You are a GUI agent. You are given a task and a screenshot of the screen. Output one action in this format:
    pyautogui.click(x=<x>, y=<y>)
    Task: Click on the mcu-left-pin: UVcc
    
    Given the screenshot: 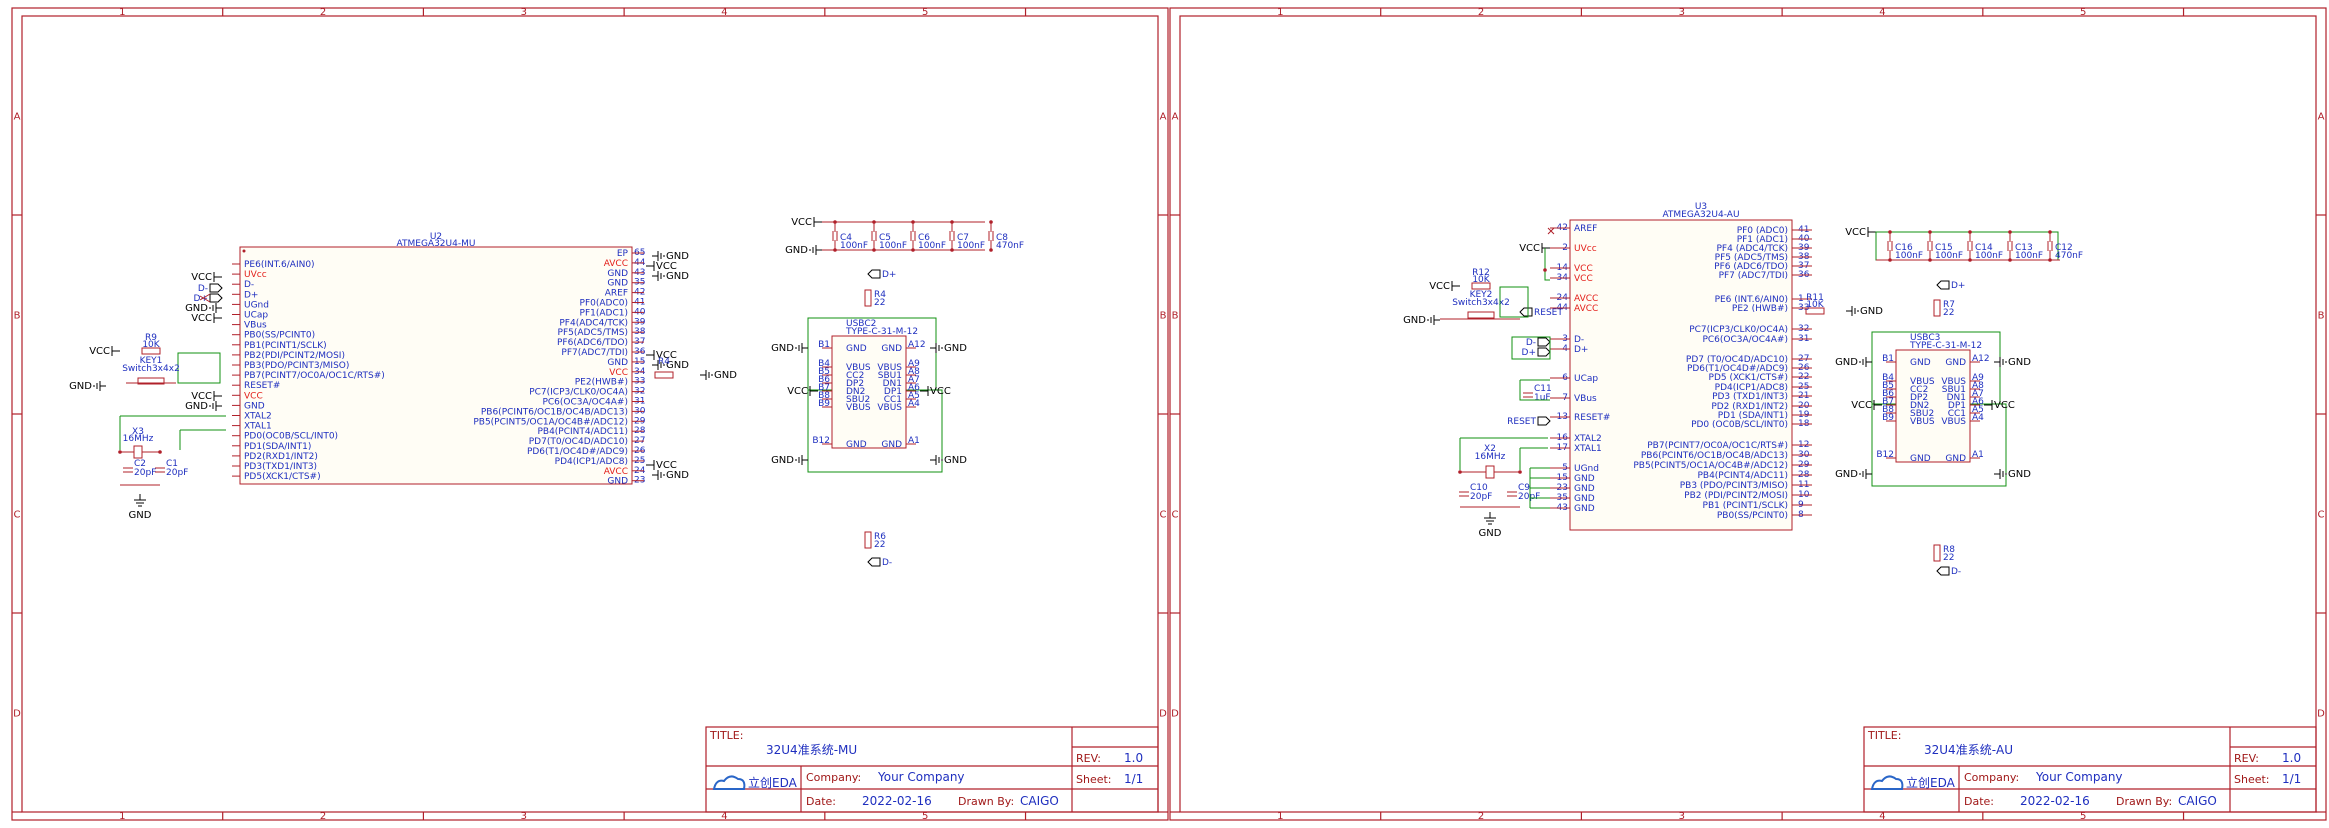 What is the action you would take?
    pyautogui.click(x=255, y=275)
    